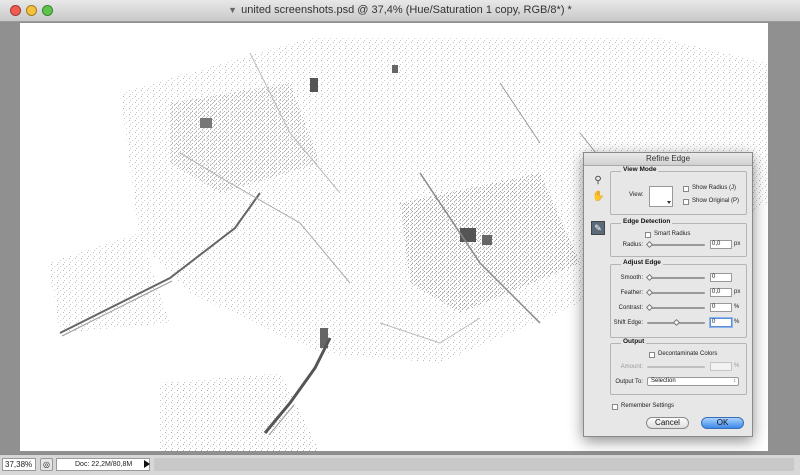 This screenshot has height=475, width=800. What do you see at coordinates (693, 381) in the screenshot?
I see `output-to-select: Selection ↕` at bounding box center [693, 381].